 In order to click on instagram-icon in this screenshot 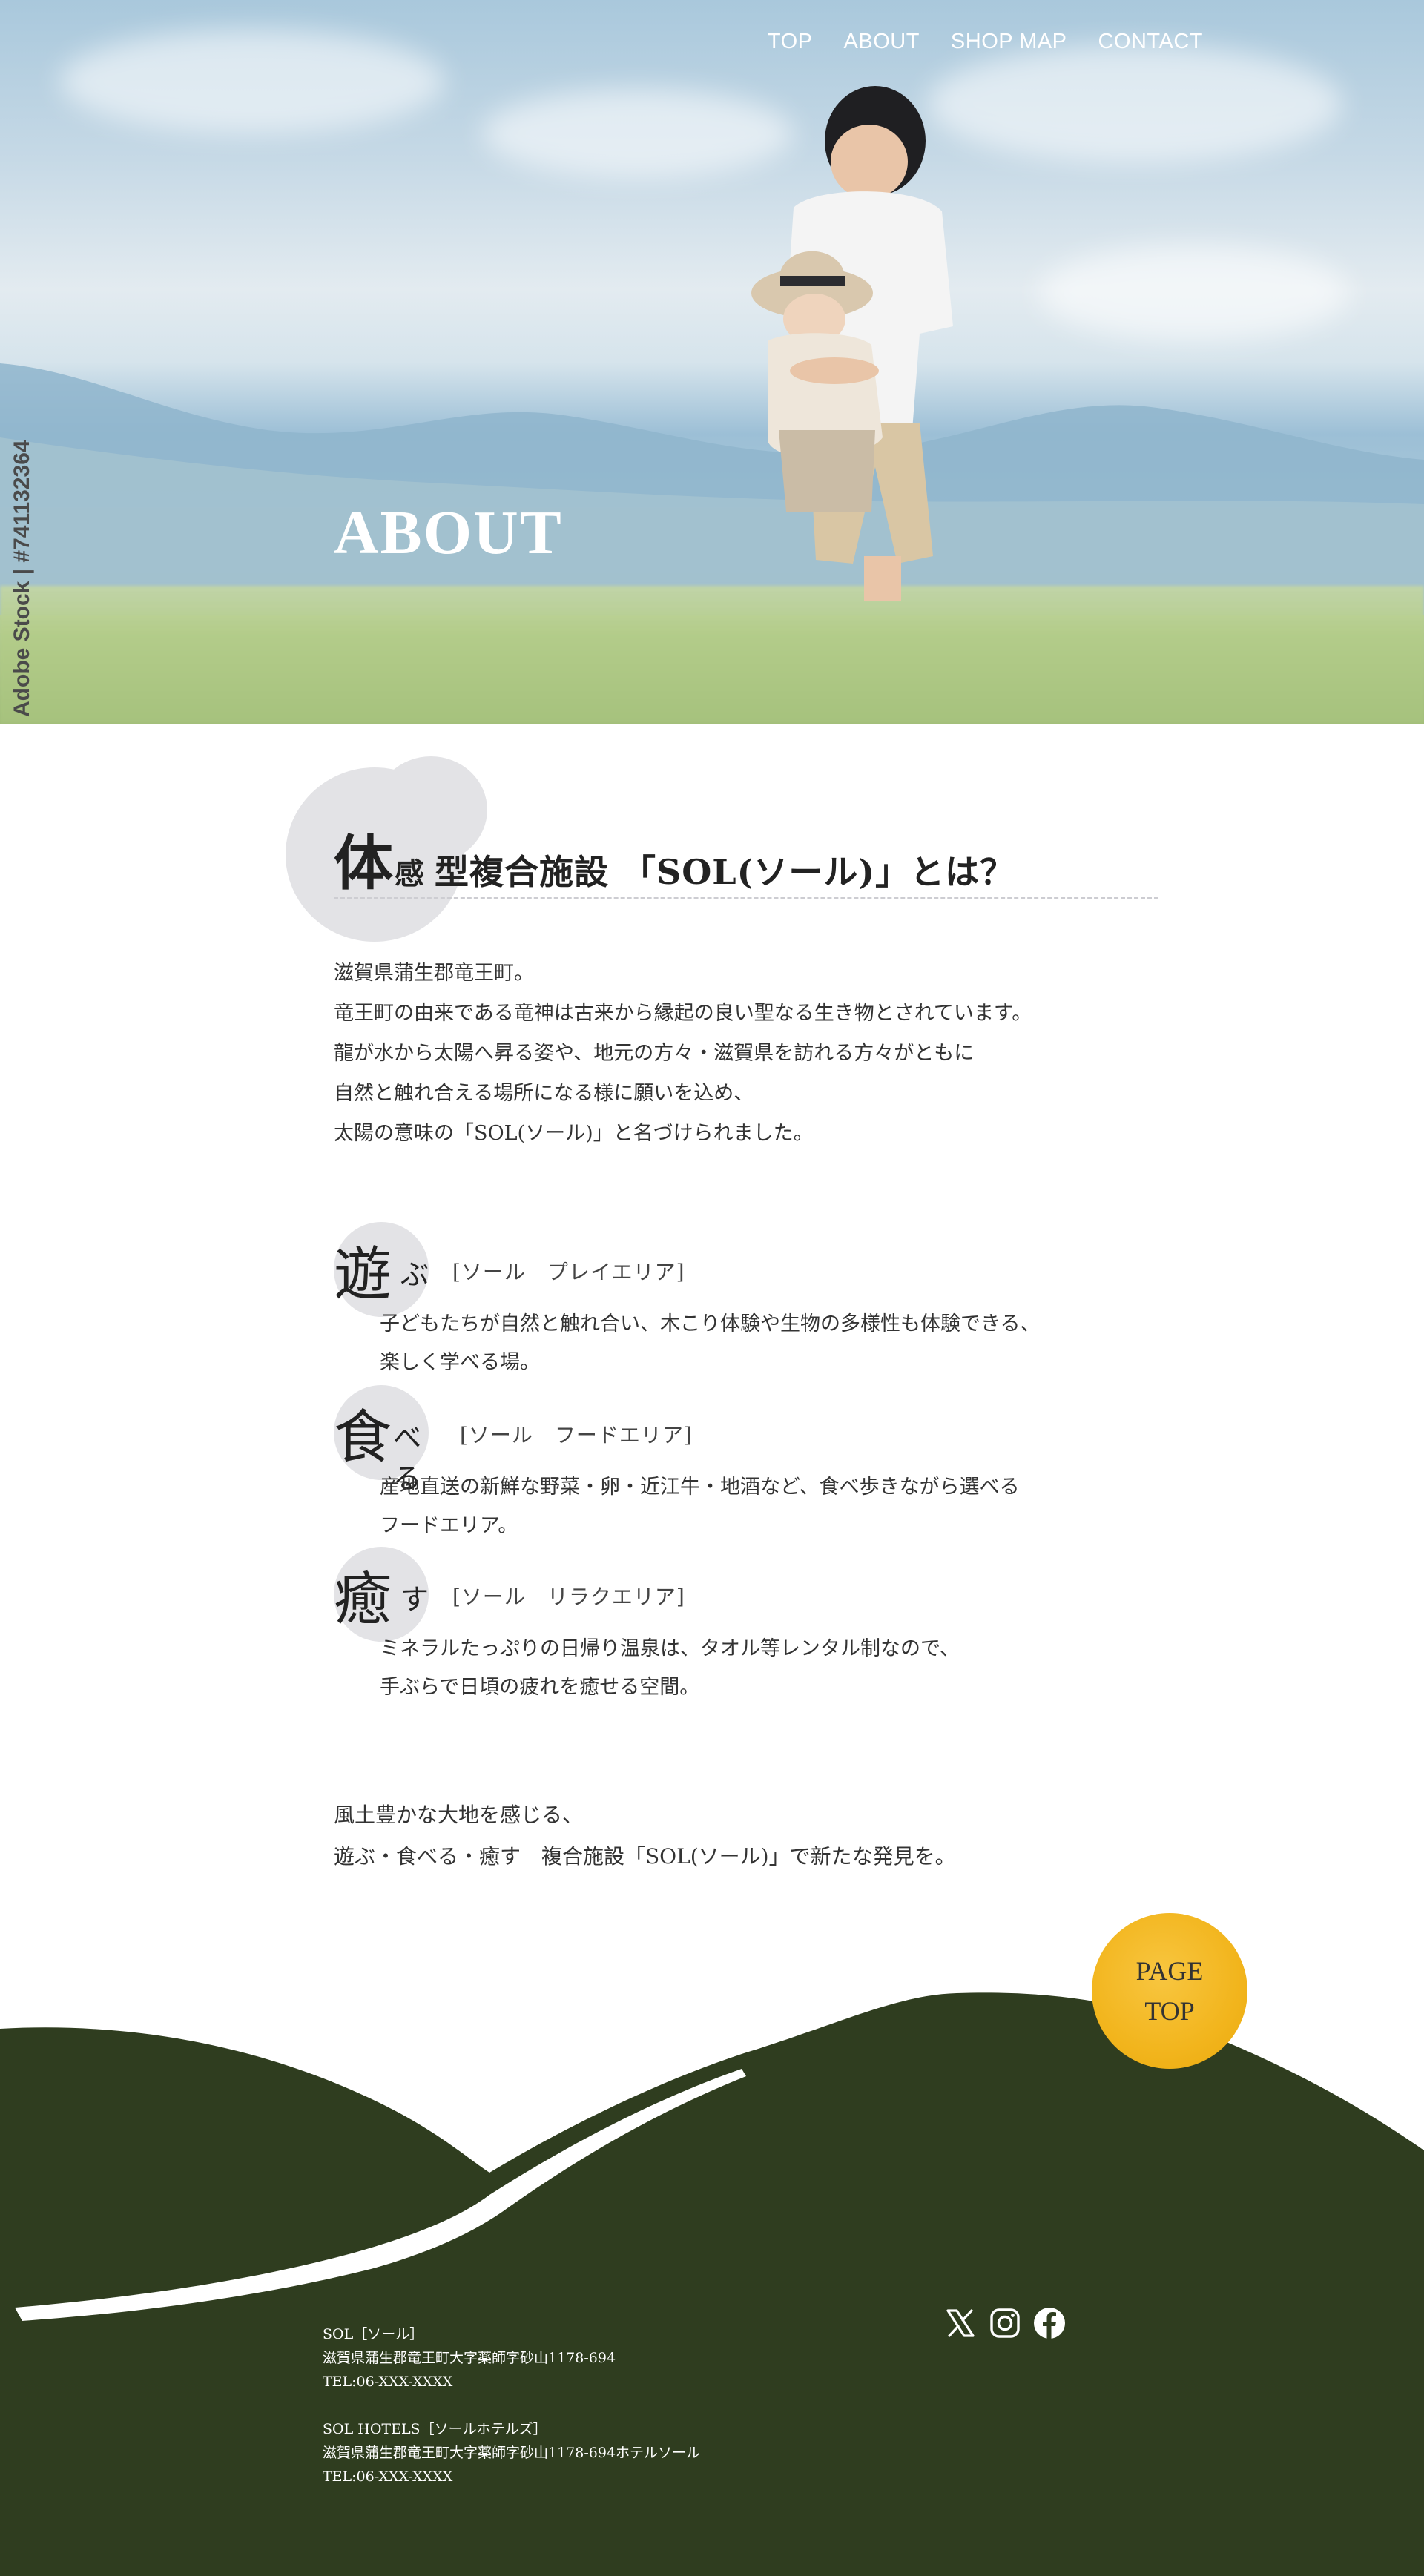, I will do `click(1005, 2323)`.